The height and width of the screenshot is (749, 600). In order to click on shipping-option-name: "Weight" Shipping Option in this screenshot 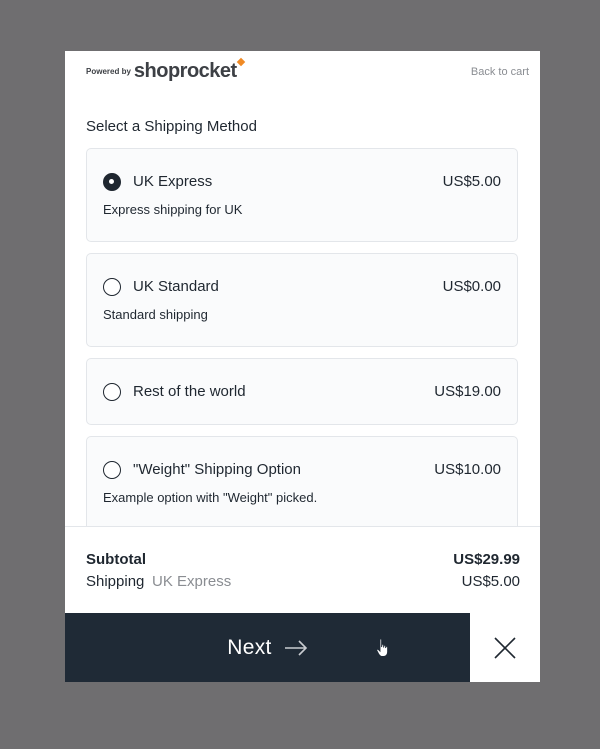, I will do `click(217, 469)`.